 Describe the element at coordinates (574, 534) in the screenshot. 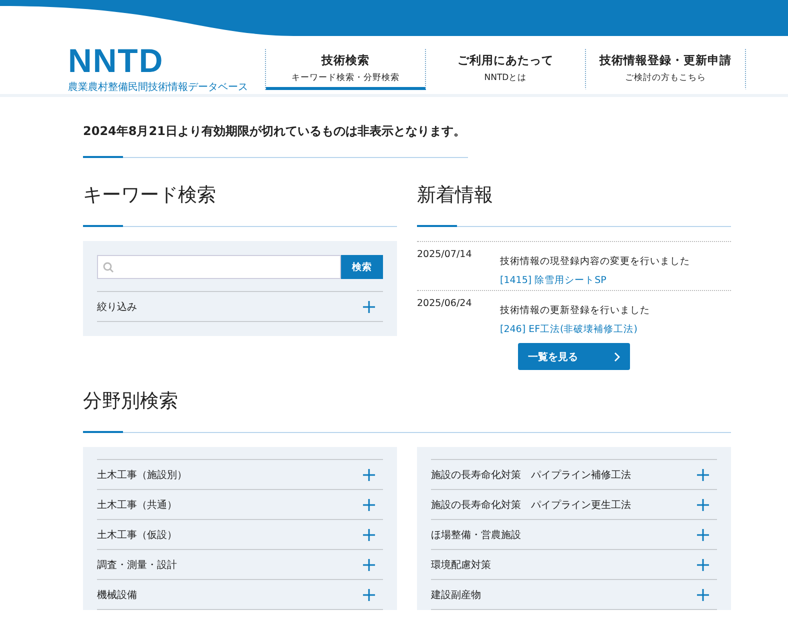

I see `category-row: ほ場整備・営農施設` at that location.